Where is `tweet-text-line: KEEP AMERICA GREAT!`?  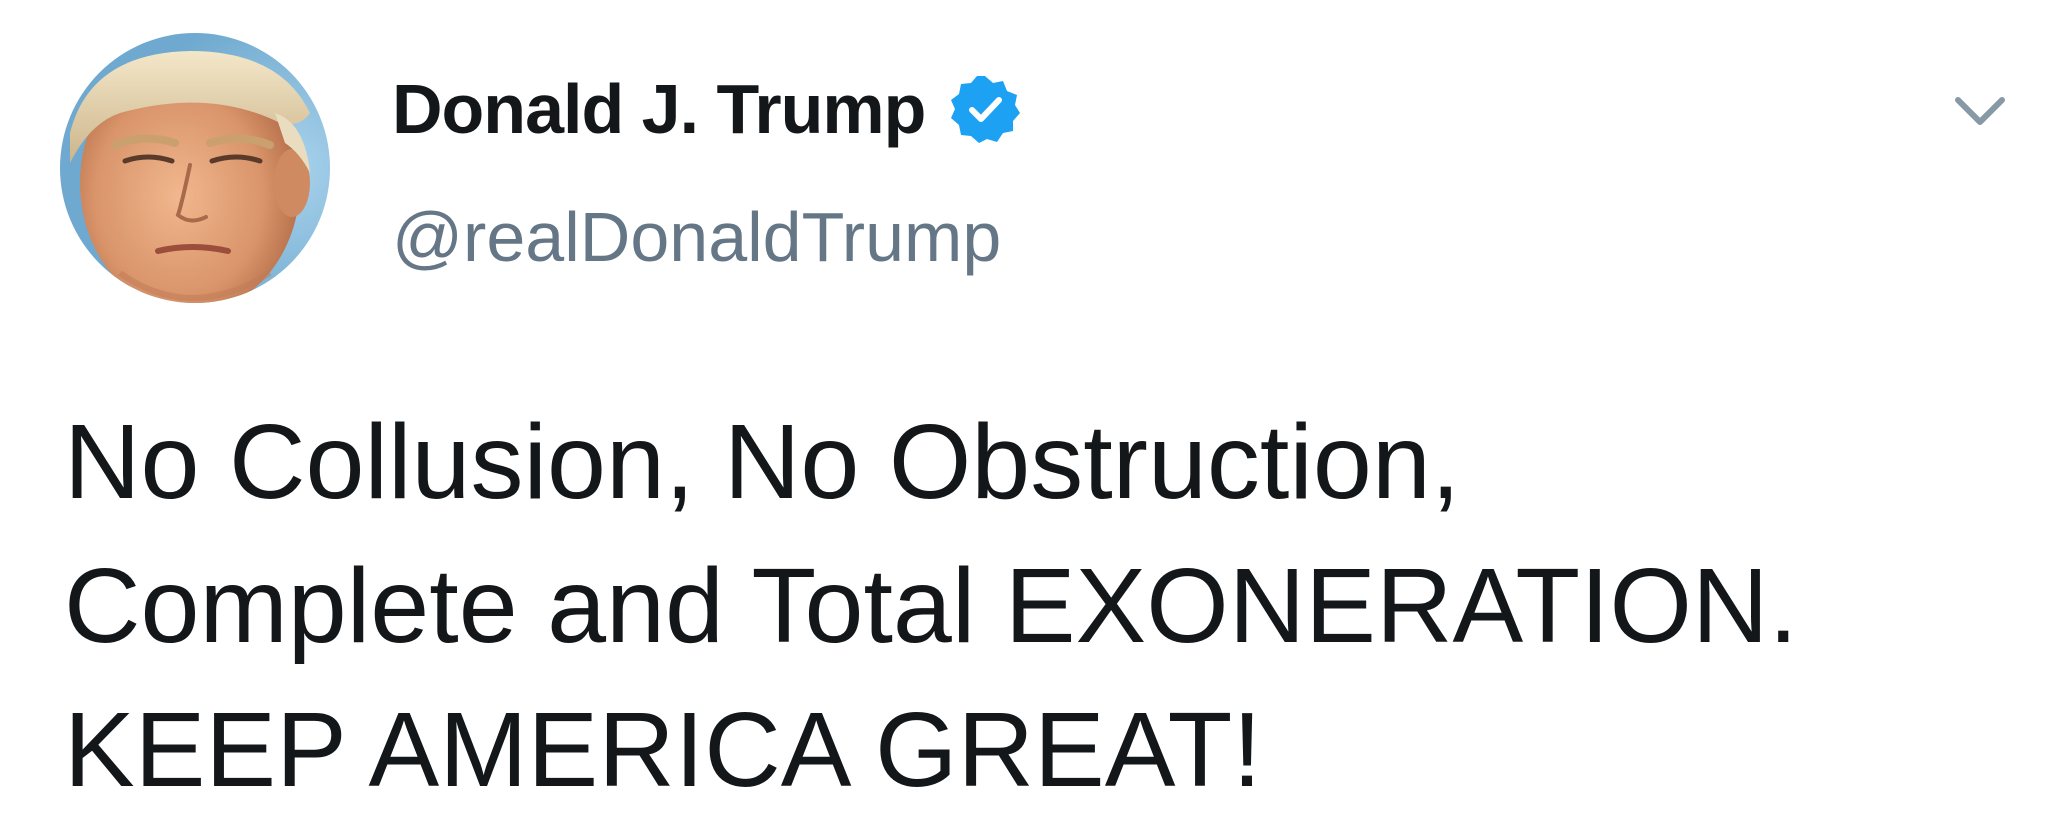 tweet-text-line: KEEP AMERICA GREAT! is located at coordinates (663, 750).